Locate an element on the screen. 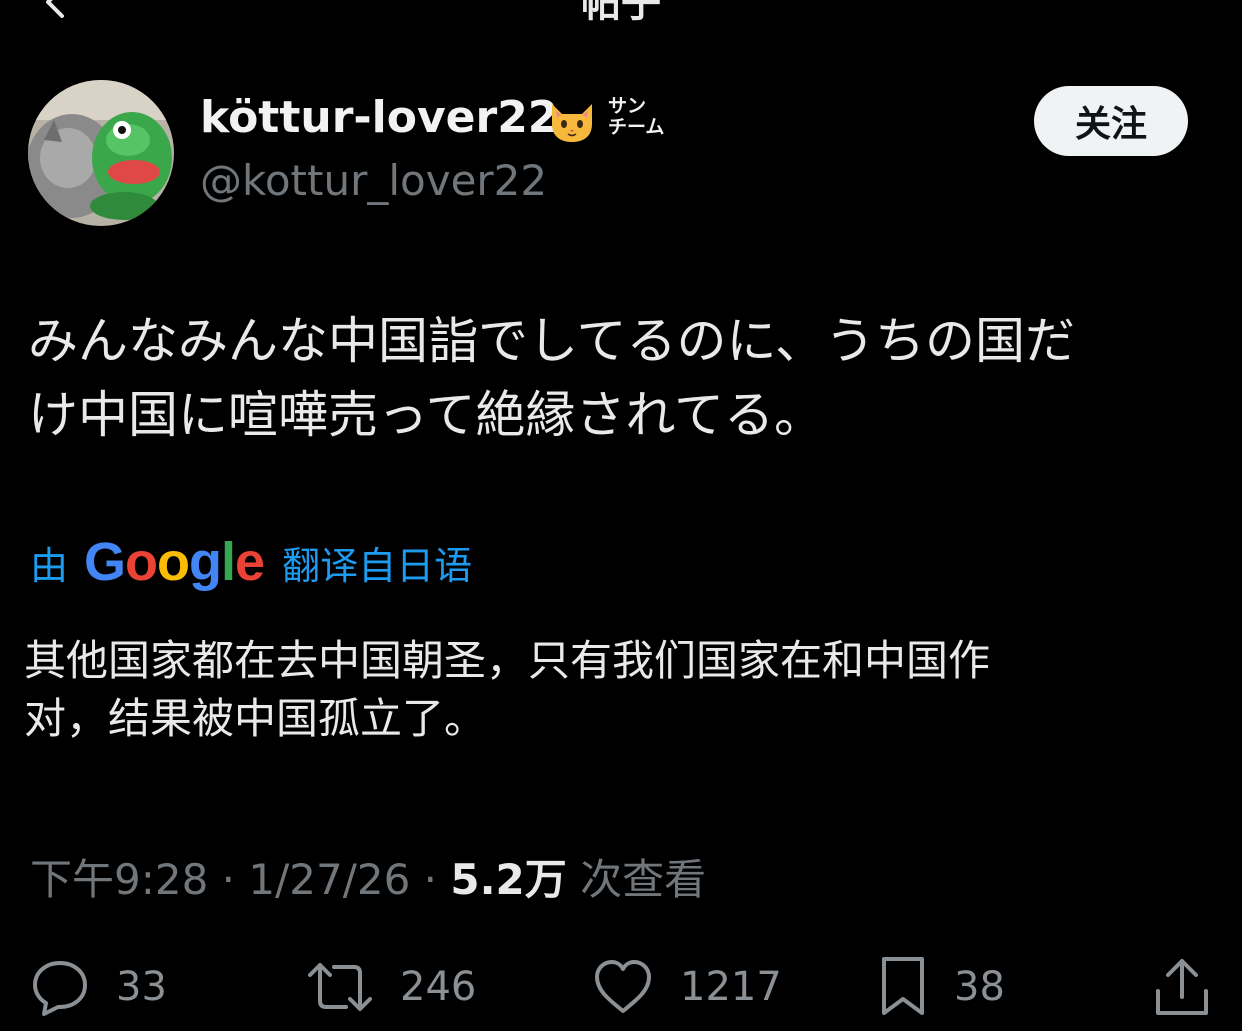 The width and height of the screenshot is (1242, 1031). heart-icon is located at coordinates (623, 986).